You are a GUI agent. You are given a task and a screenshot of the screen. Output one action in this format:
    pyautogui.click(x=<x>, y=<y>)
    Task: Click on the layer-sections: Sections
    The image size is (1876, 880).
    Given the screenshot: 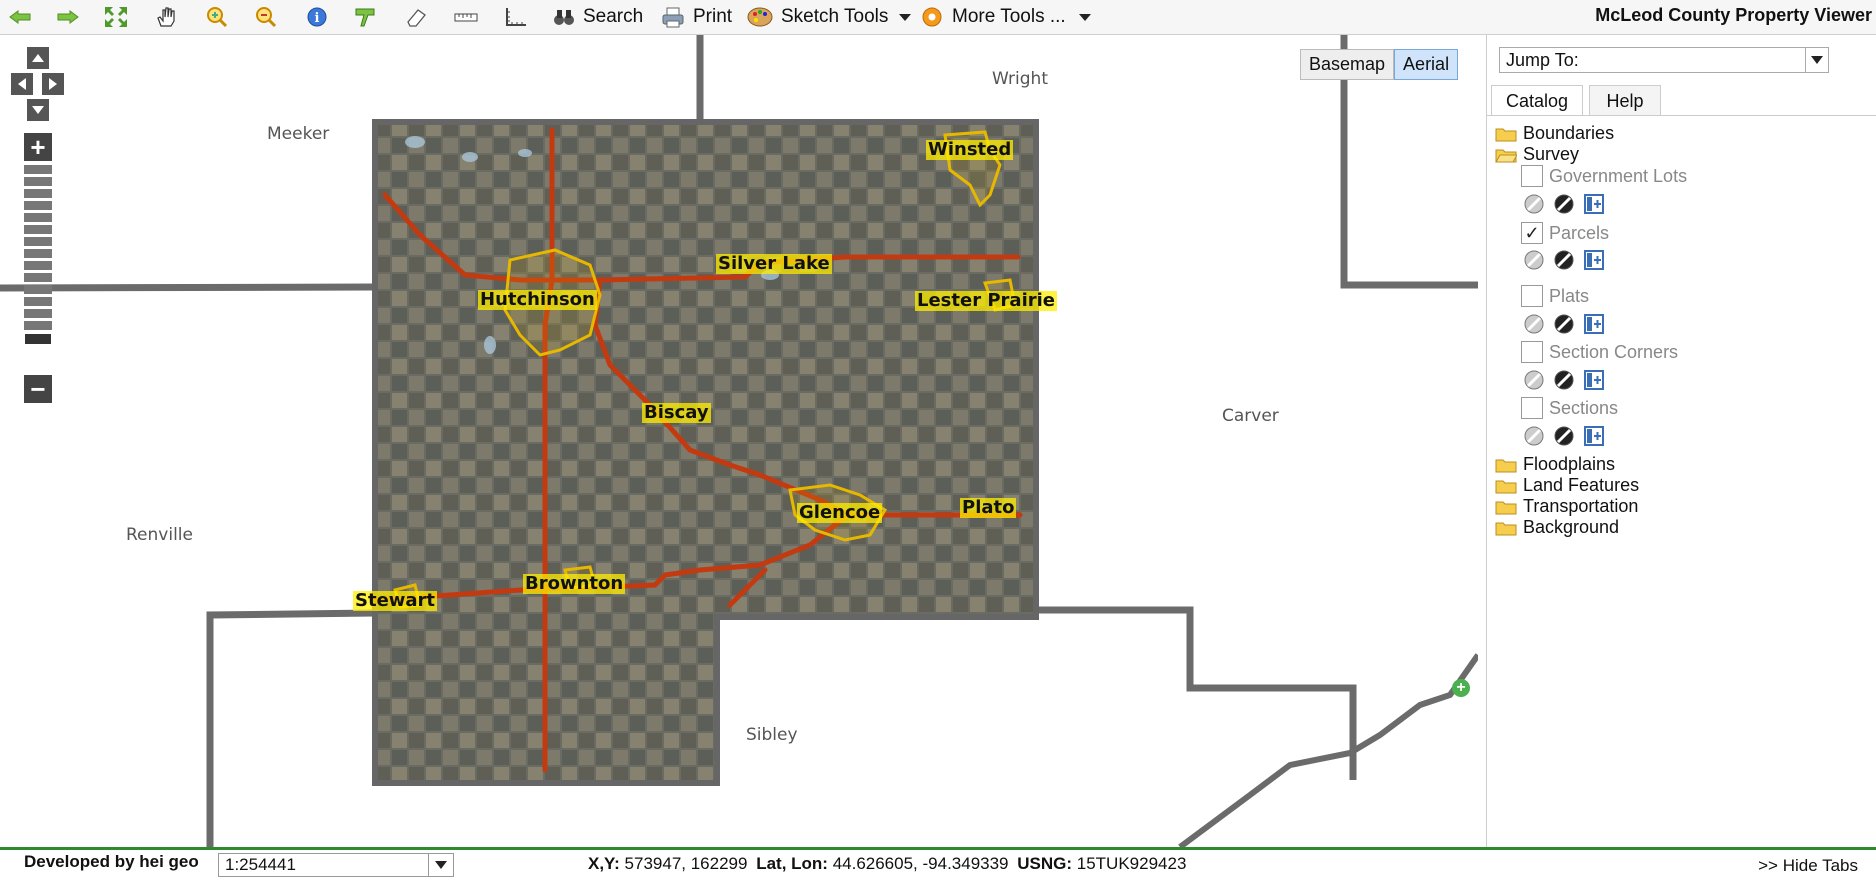 What is the action you would take?
    pyautogui.click(x=1569, y=408)
    